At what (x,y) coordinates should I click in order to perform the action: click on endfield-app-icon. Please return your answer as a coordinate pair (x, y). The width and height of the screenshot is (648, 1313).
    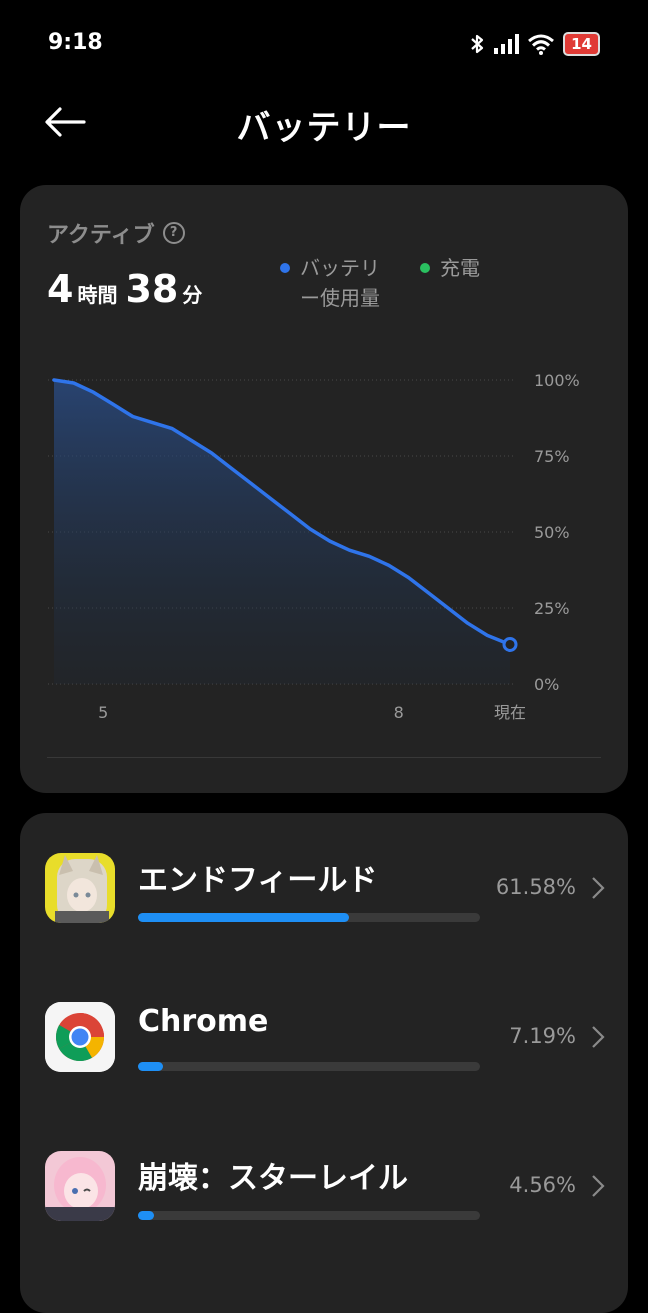
    Looking at the image, I should click on (80, 888).